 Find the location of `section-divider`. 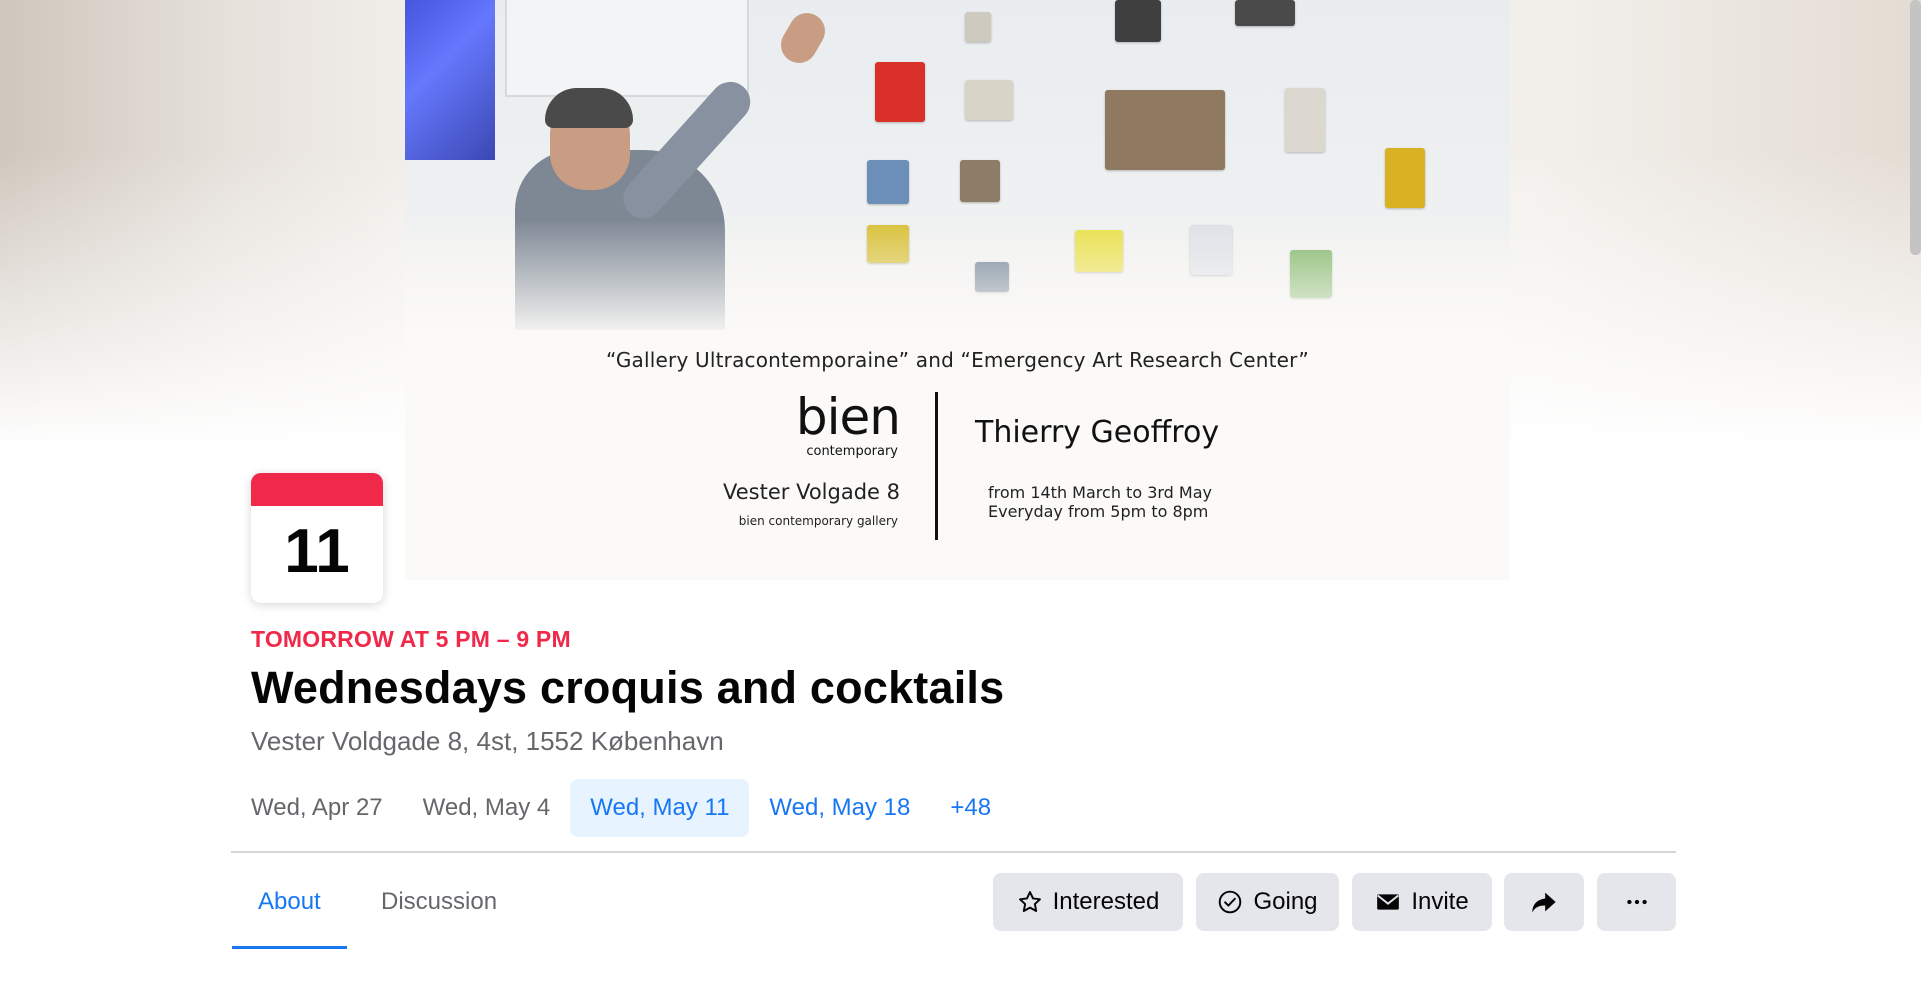

section-divider is located at coordinates (953, 852).